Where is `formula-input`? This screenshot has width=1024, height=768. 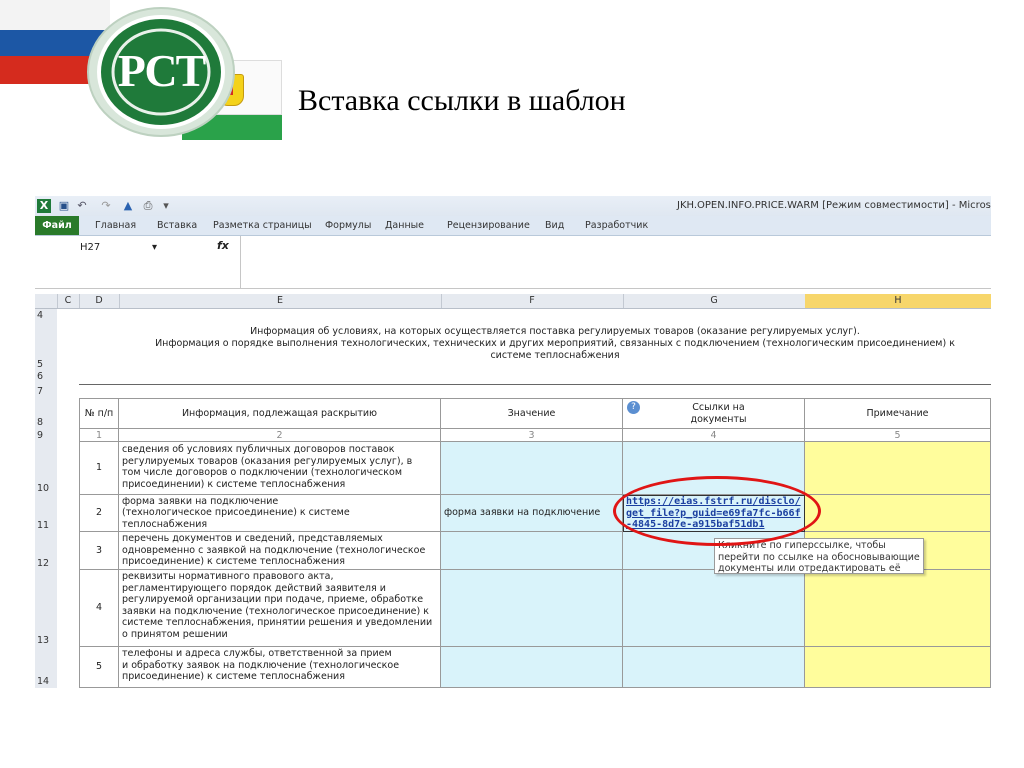 formula-input is located at coordinates (615, 262).